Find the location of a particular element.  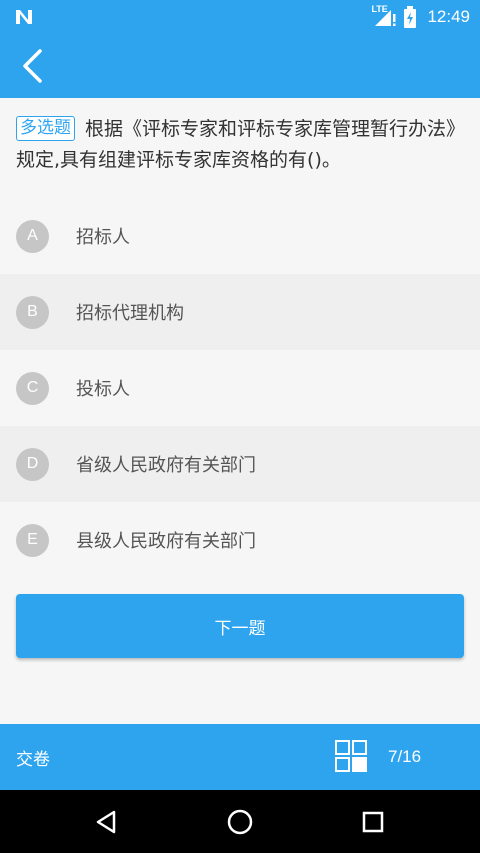

option-e: E 县级人民政府有关部门 is located at coordinates (240, 540).